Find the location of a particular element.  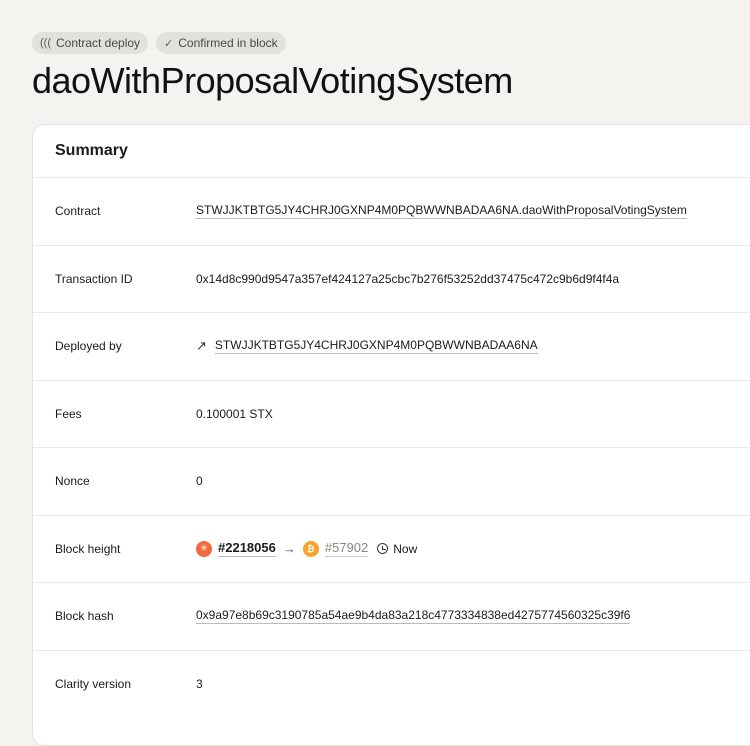

confirmed-tag: ✓ Confirmed in block is located at coordinates (221, 43).